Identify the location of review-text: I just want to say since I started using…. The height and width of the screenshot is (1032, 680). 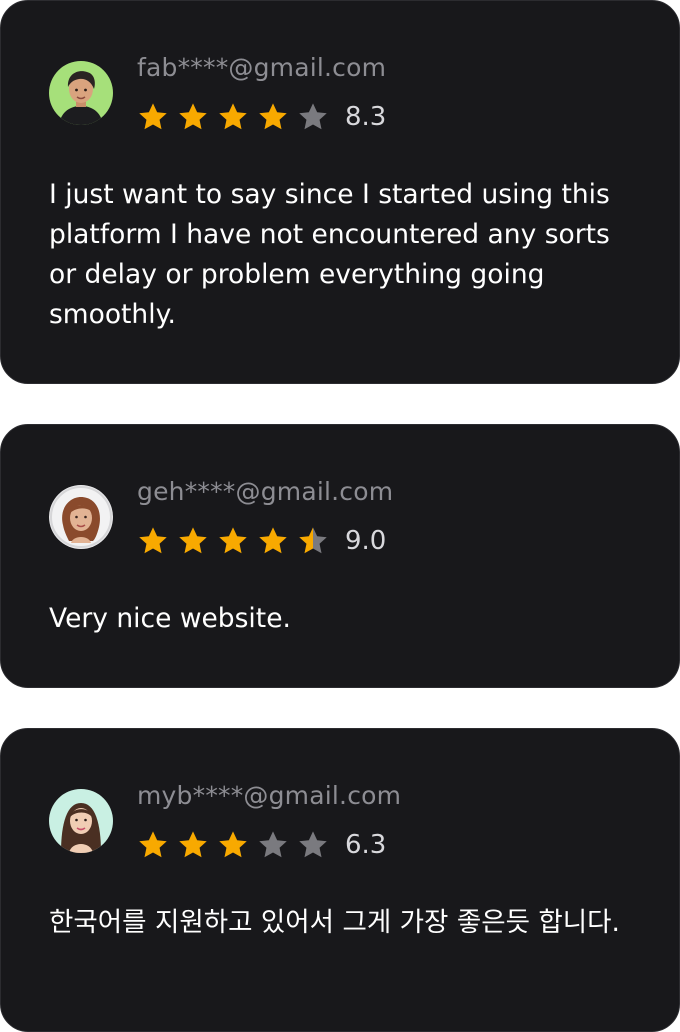
(329, 254).